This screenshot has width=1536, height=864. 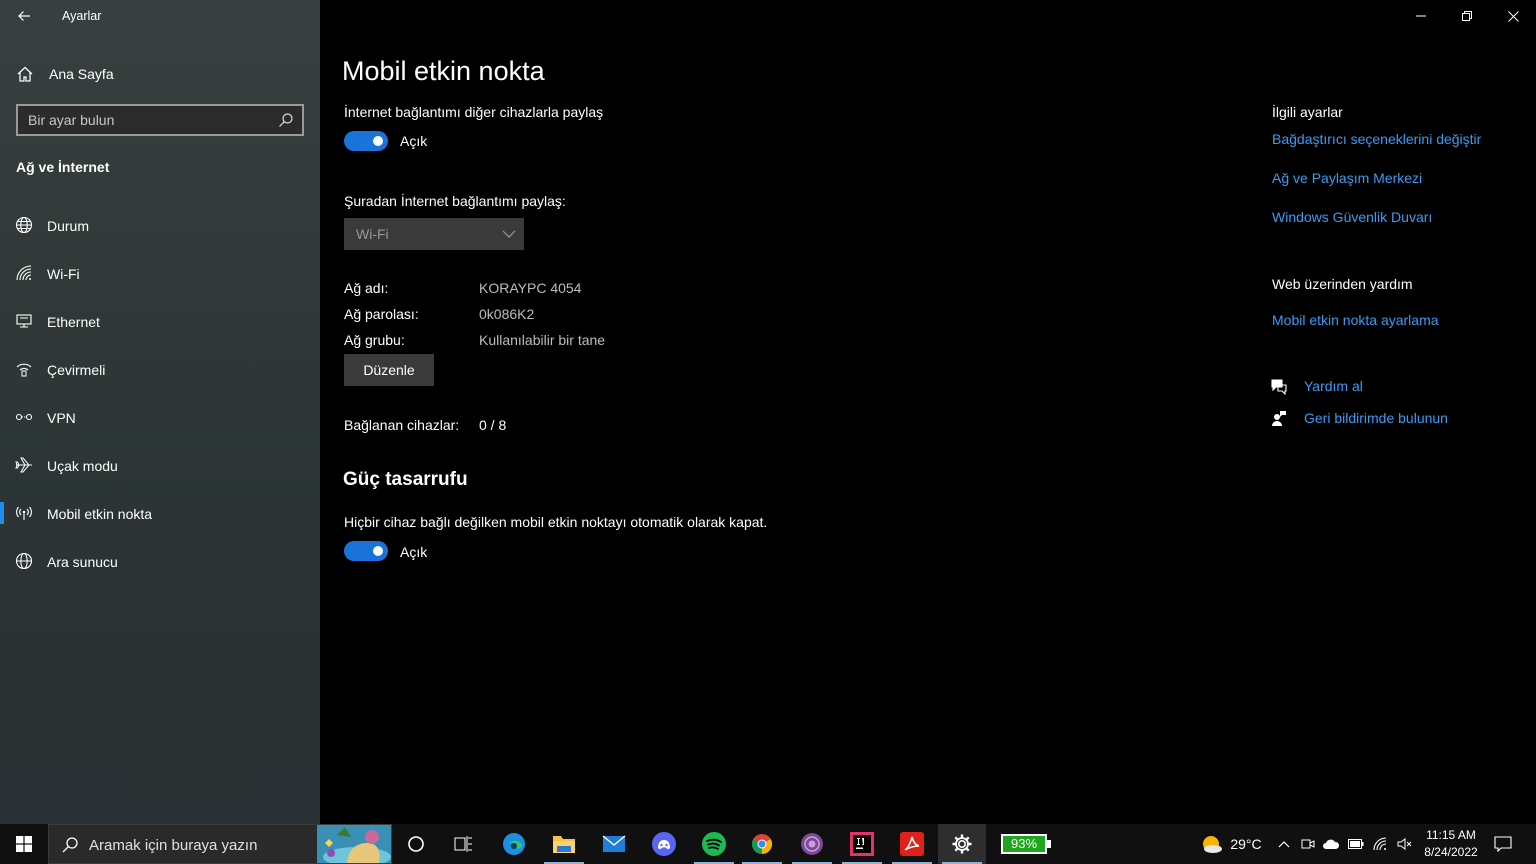 I want to click on sidebar-item-airplane: Uçak modu, so click(x=160, y=465).